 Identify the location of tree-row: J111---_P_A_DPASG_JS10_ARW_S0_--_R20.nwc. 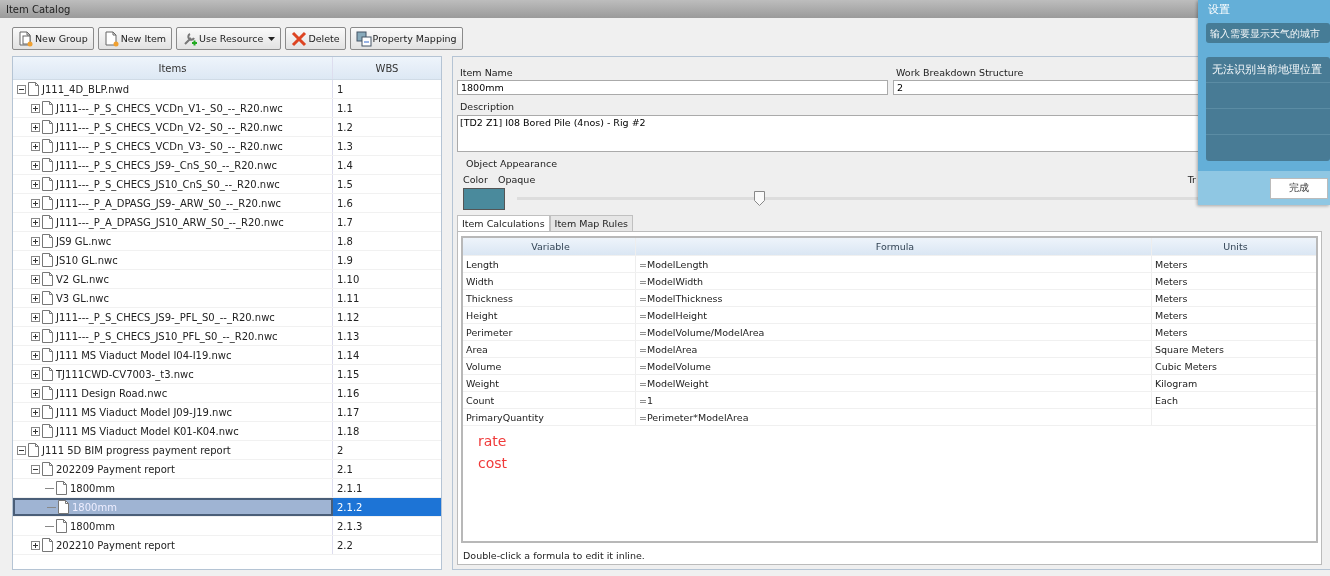
(173, 222).